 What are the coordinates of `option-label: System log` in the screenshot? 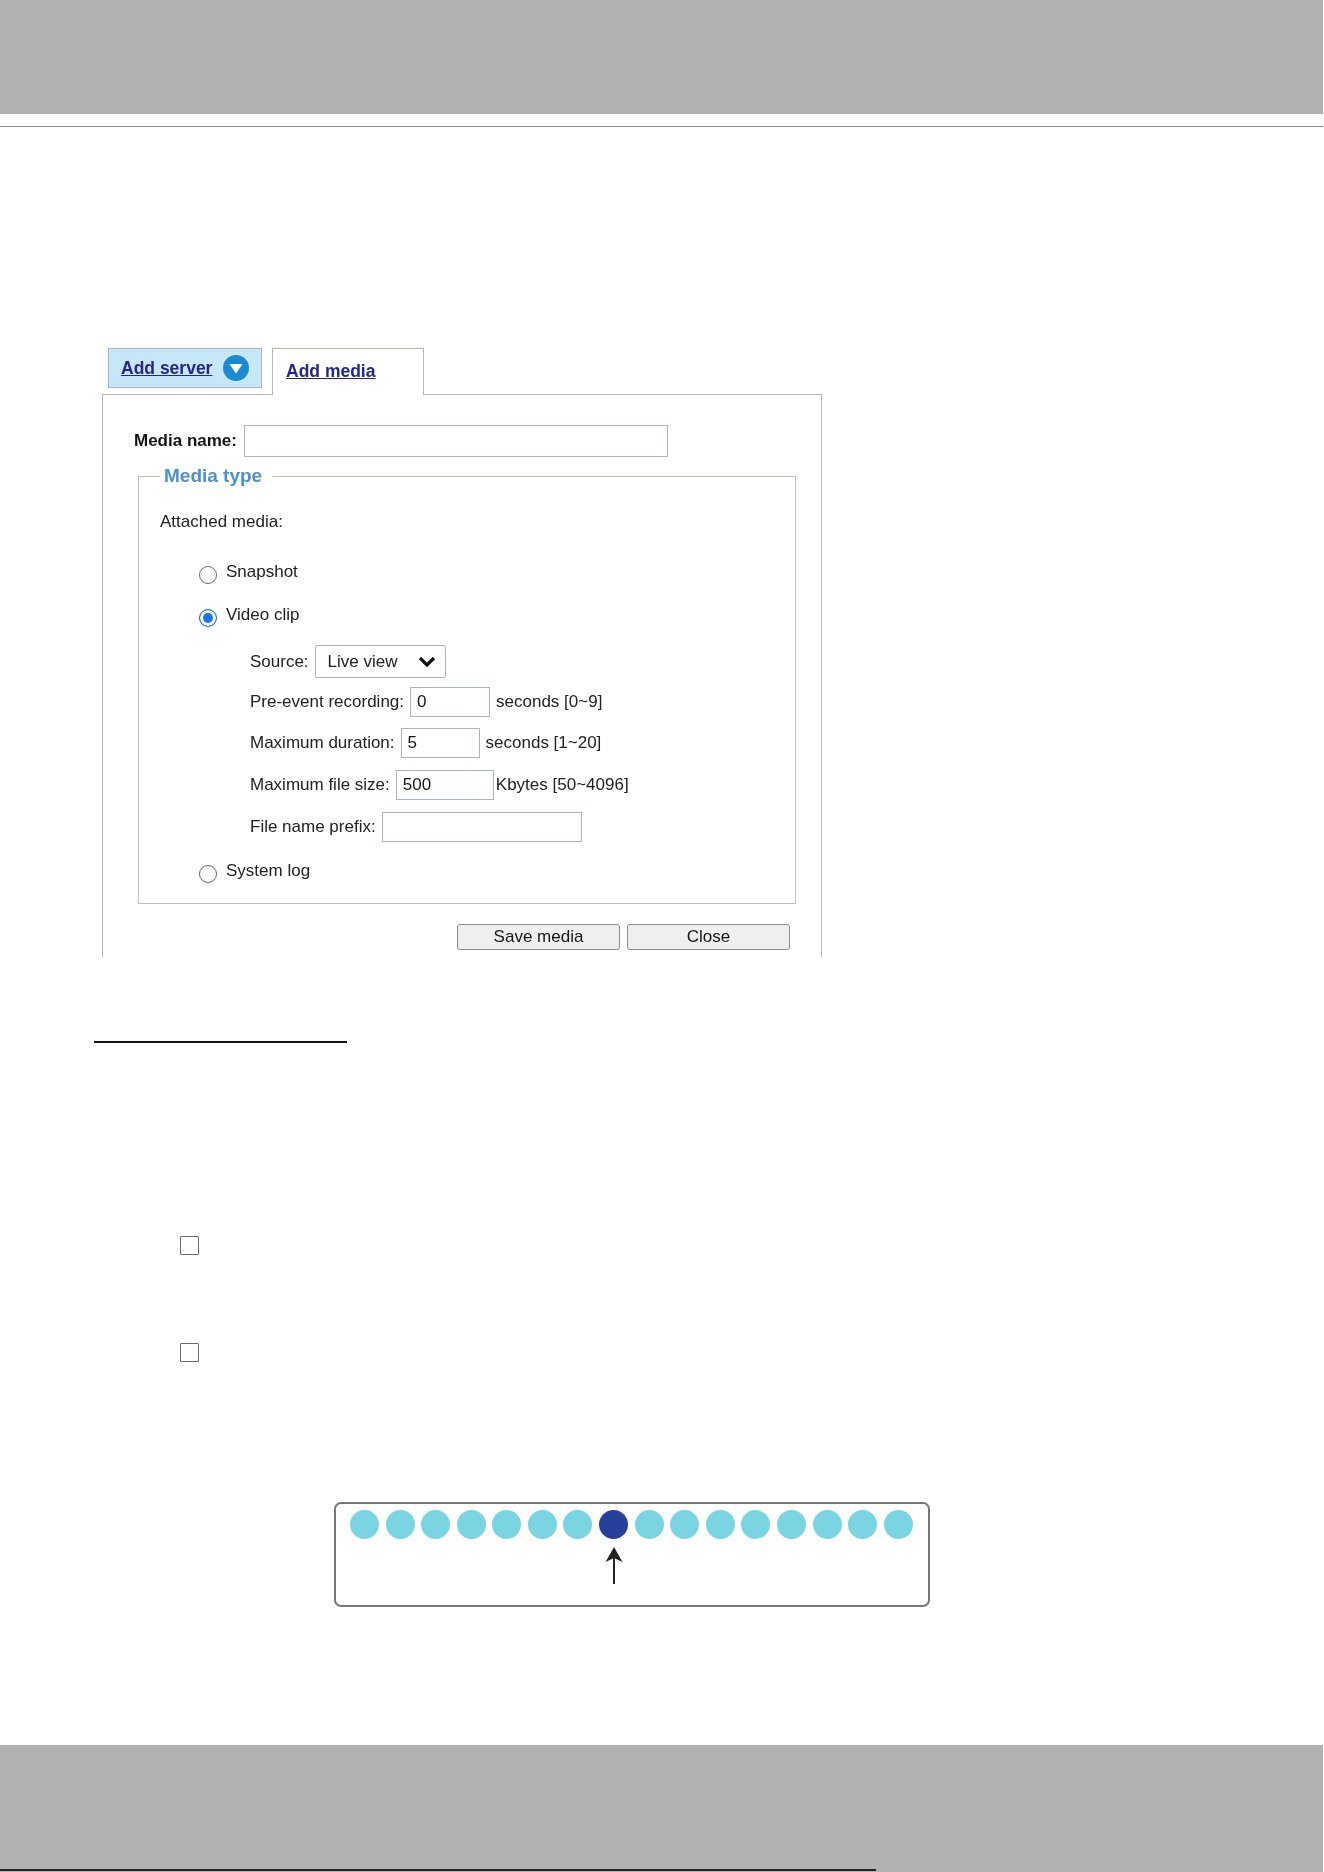 It's located at (268, 871).